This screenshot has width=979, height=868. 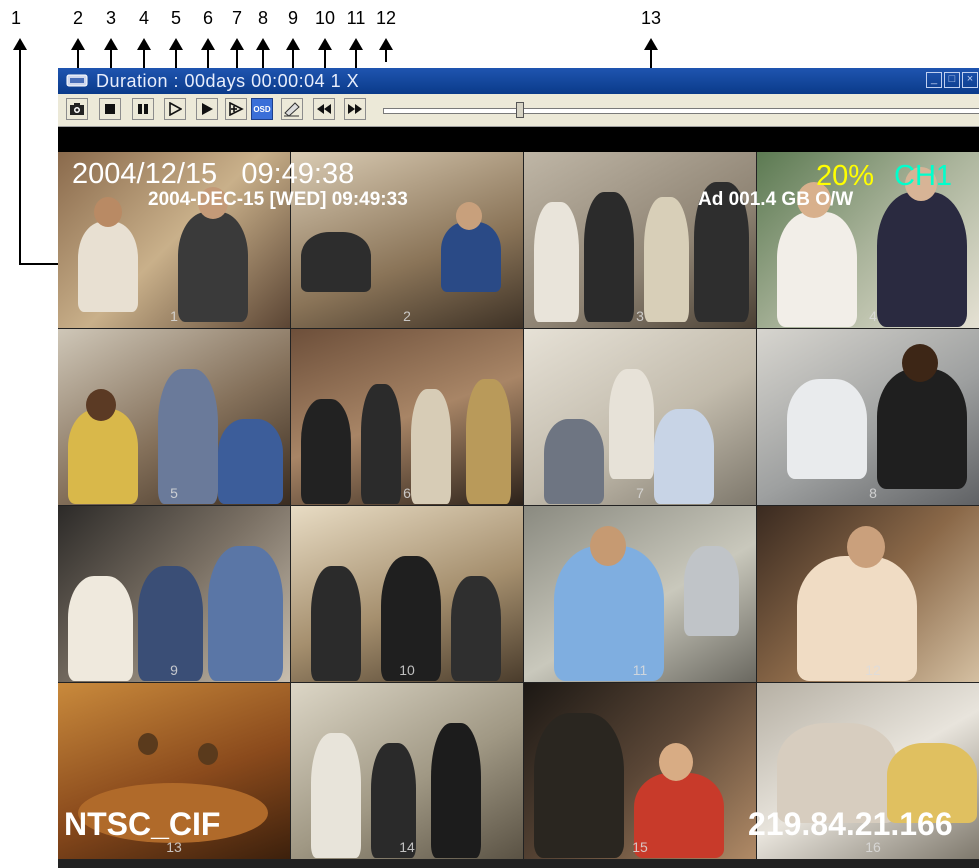 I want to click on camera-cell: 4, so click(x=868, y=240).